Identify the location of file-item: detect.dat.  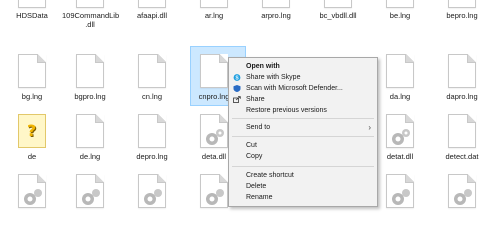
(462, 136).